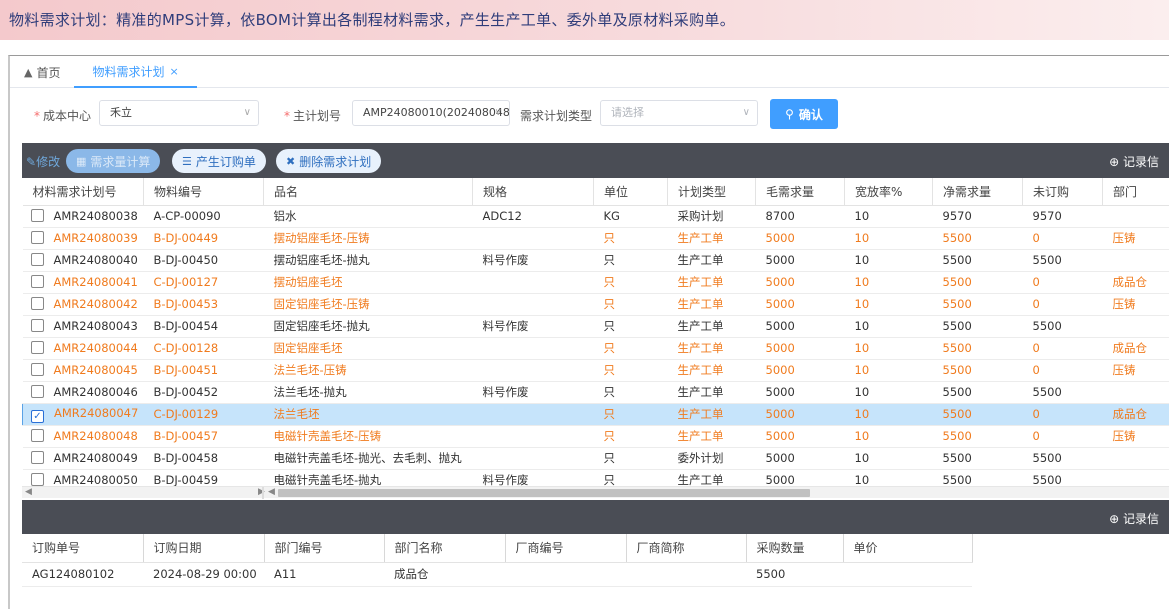 This screenshot has width=1169, height=609. I want to click on cell-code: B-DJ-00454, so click(203, 326).